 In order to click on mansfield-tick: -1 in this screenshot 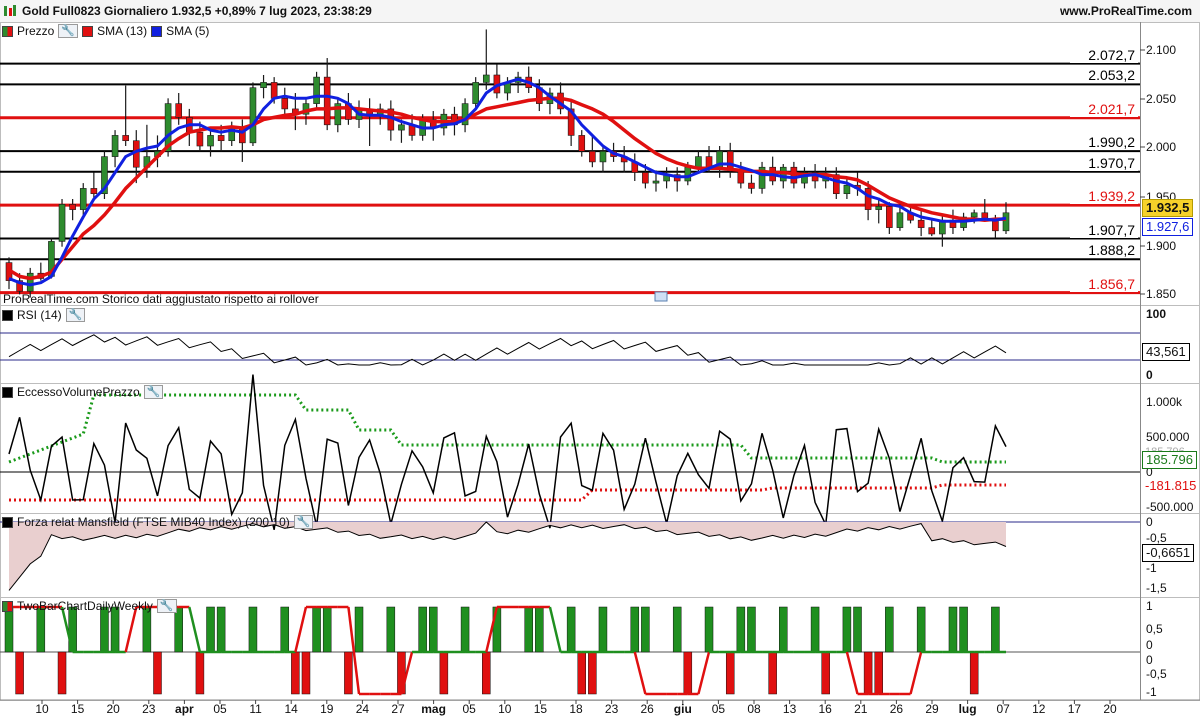, I will do `click(1151, 568)`.